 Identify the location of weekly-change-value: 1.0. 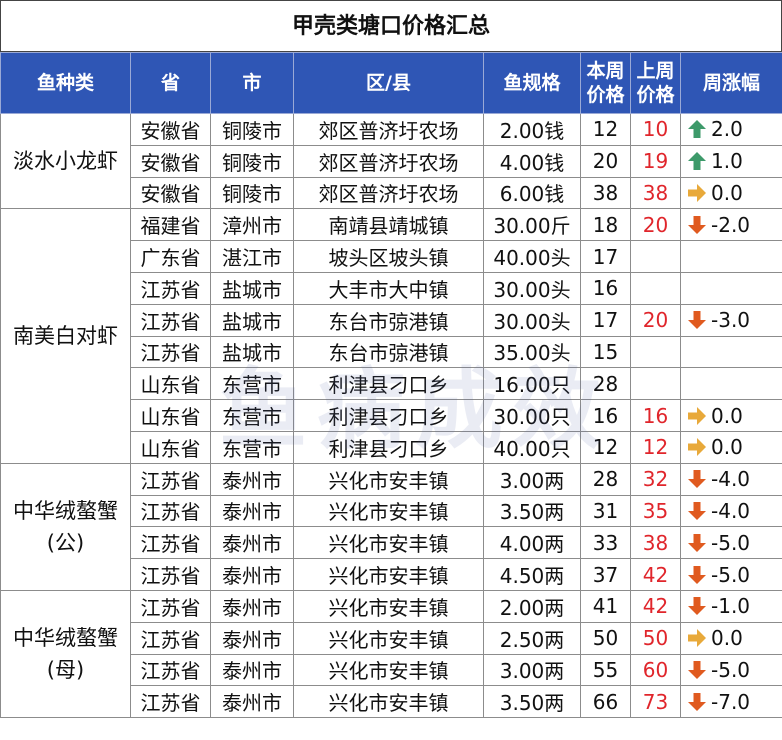
(727, 161).